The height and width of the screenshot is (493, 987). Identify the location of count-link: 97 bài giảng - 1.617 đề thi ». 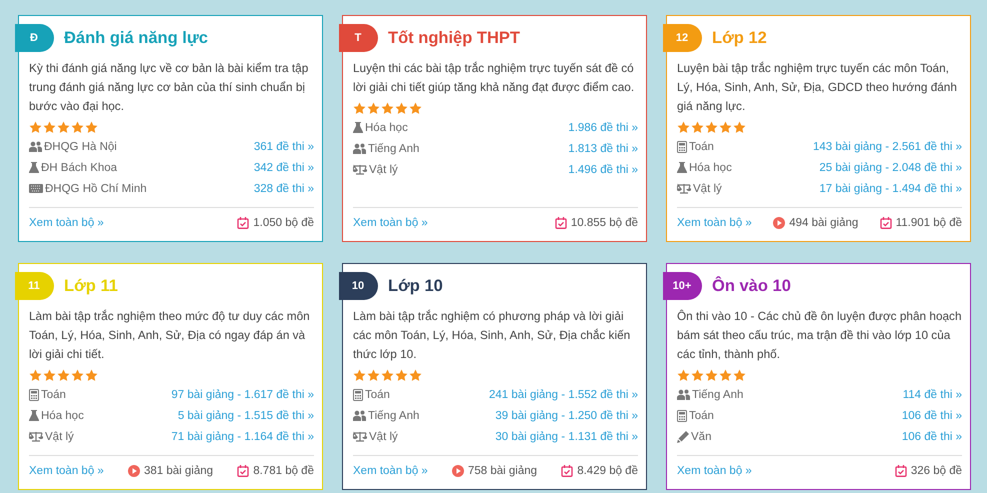
(242, 394).